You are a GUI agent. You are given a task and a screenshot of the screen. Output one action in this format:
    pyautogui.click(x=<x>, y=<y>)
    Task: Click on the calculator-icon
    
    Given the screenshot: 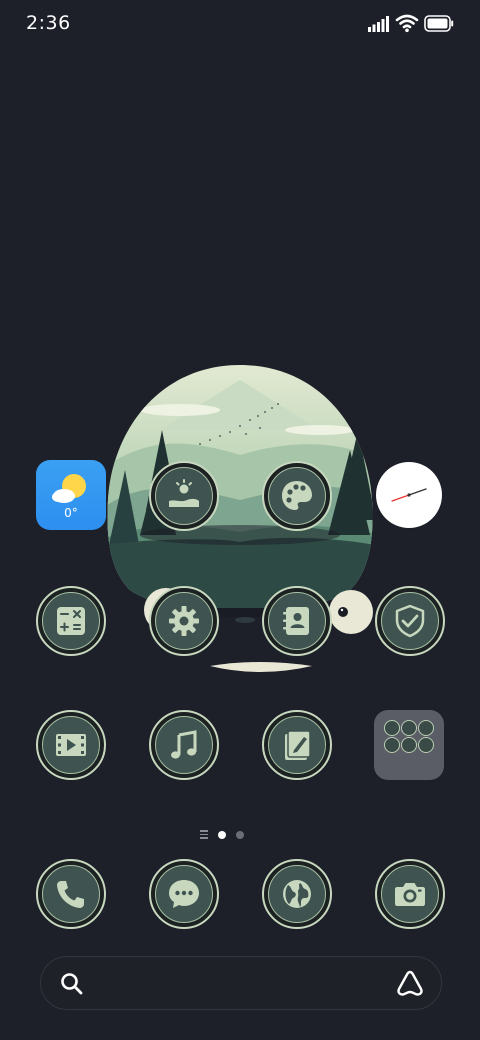 What is the action you would take?
    pyautogui.click(x=71, y=621)
    